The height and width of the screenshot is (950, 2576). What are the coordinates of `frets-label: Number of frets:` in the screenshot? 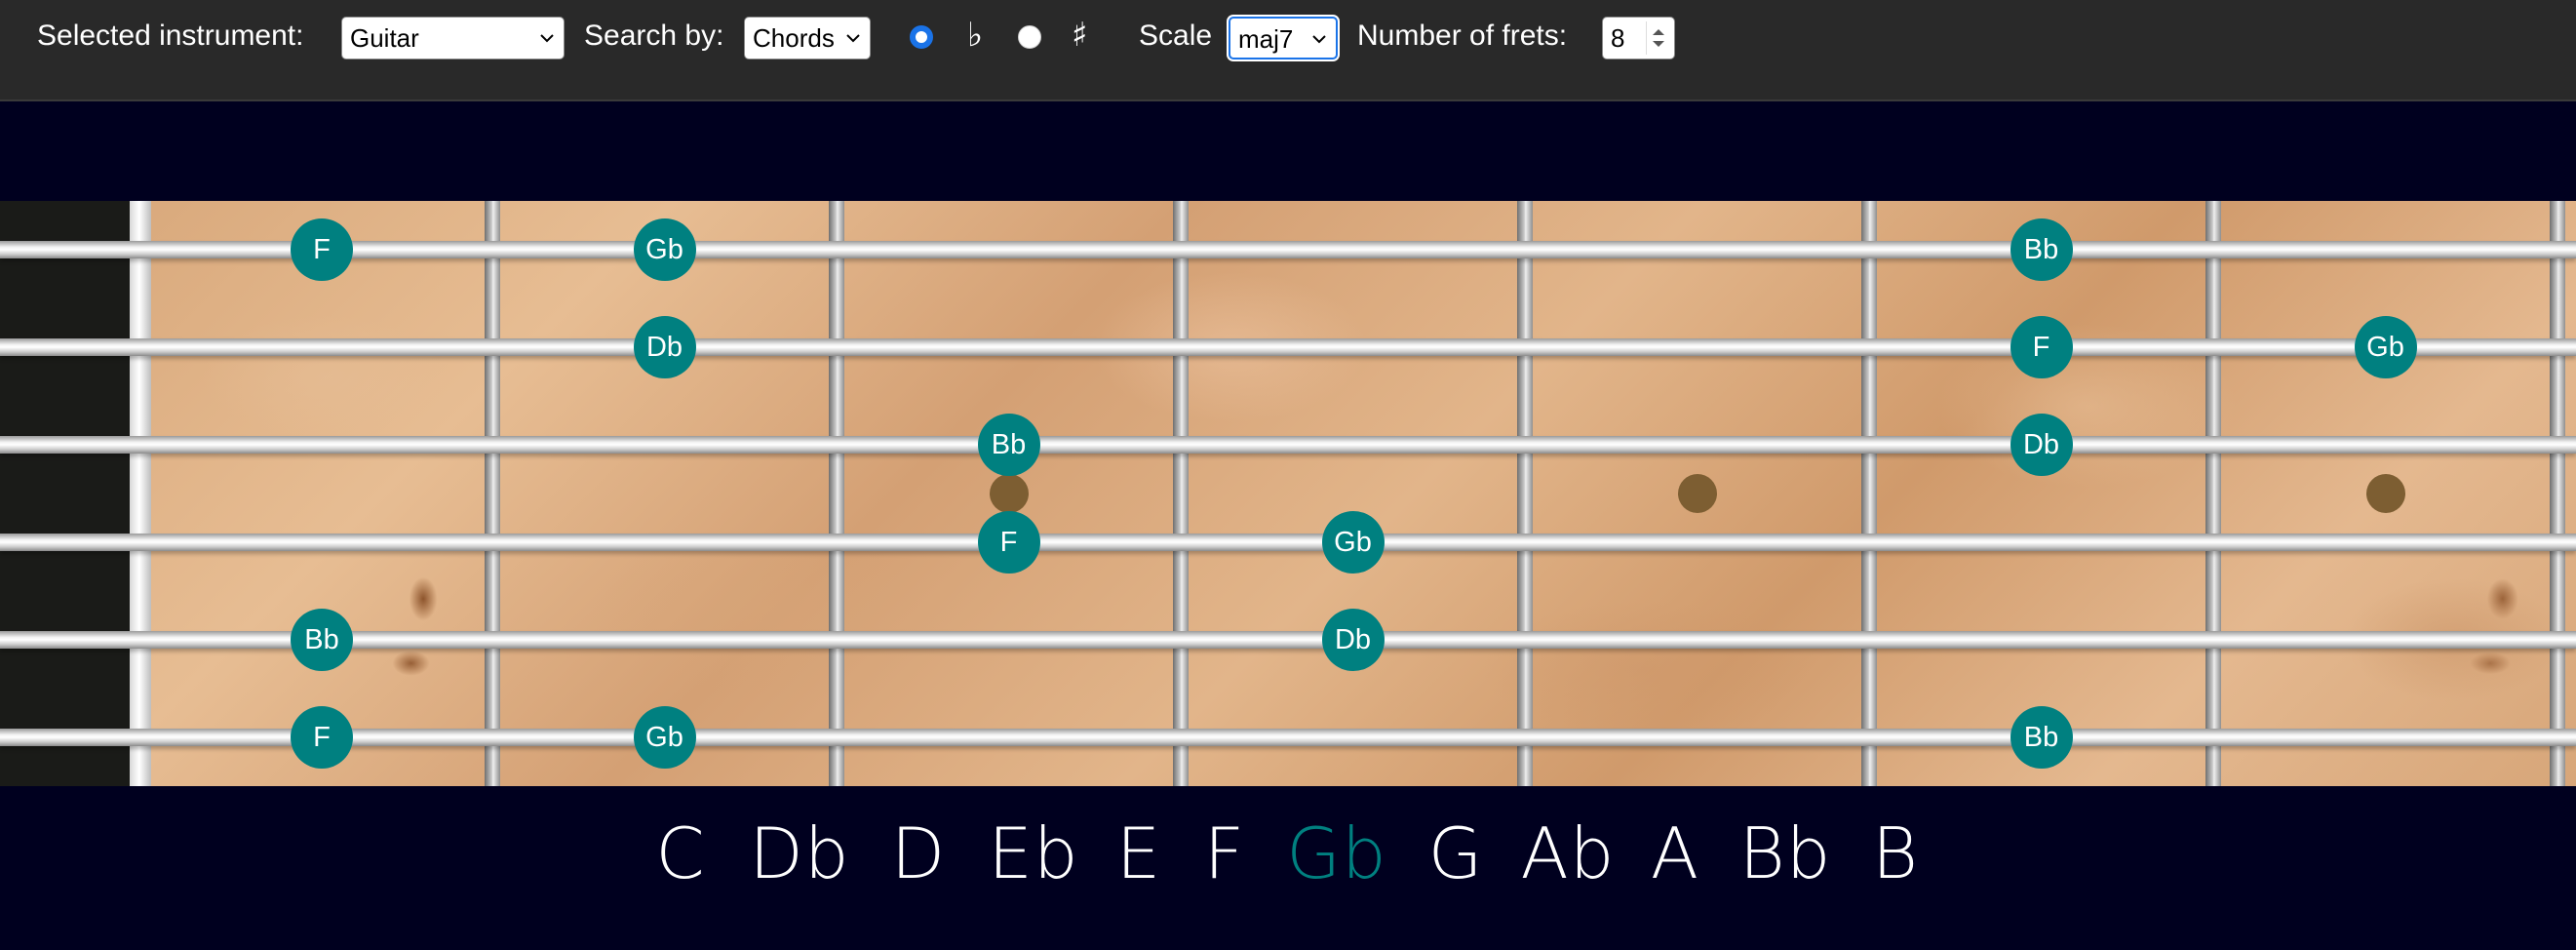 It's located at (1462, 36).